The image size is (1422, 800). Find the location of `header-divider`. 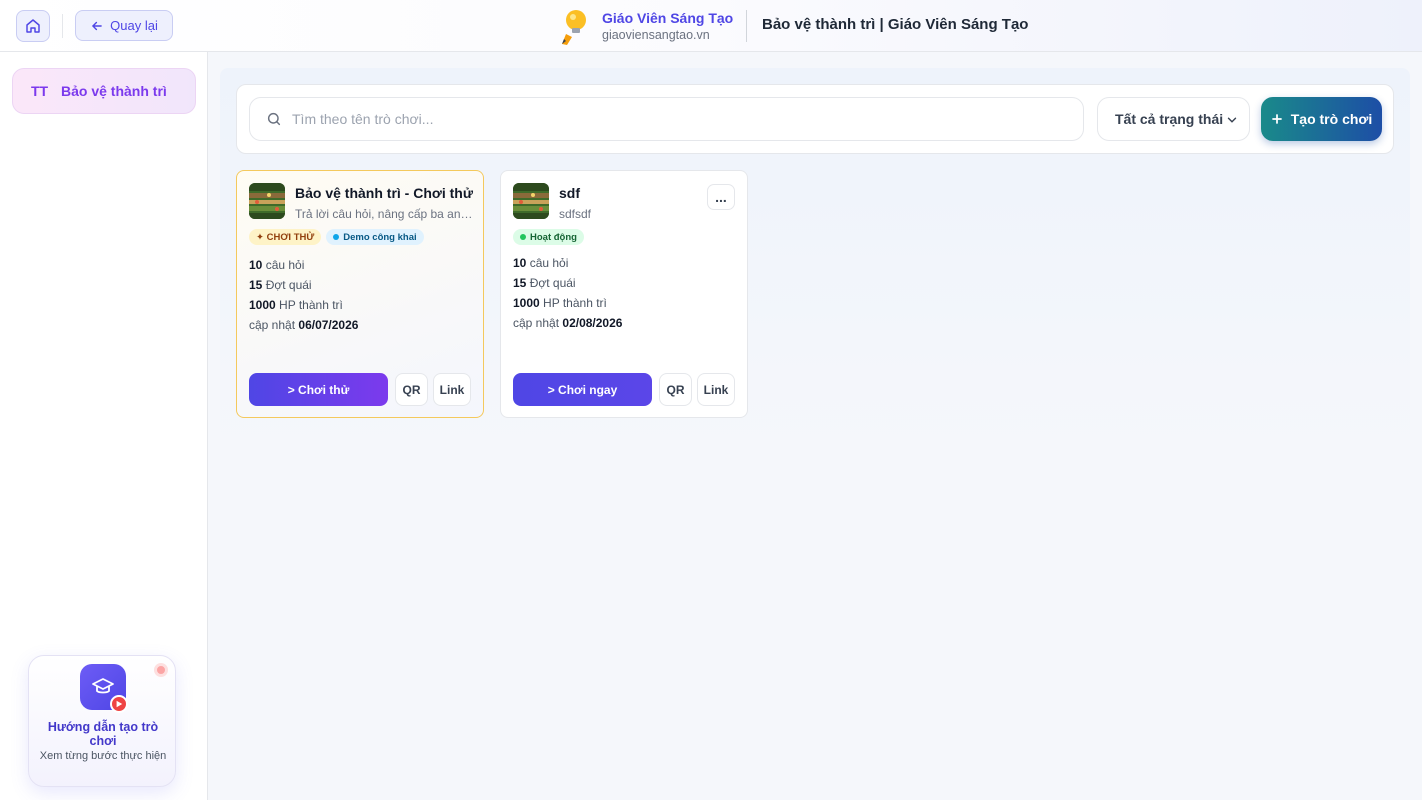

header-divider is located at coordinates (62, 26).